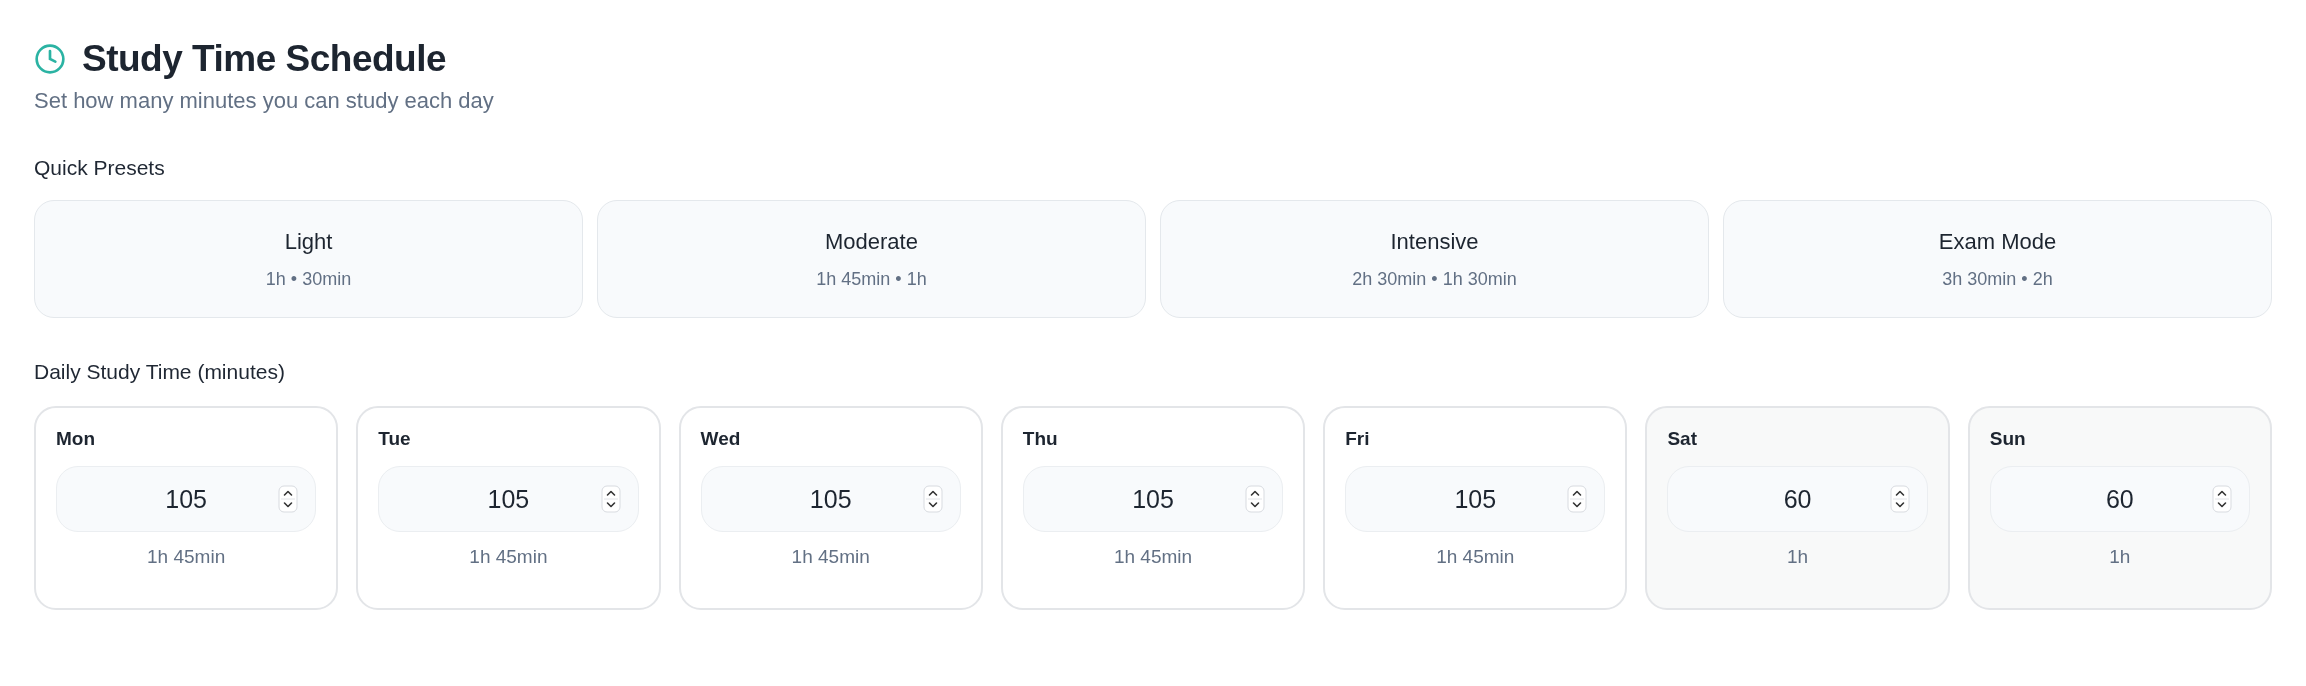  What do you see at coordinates (2008, 439) in the screenshot?
I see `day-label: Sun` at bounding box center [2008, 439].